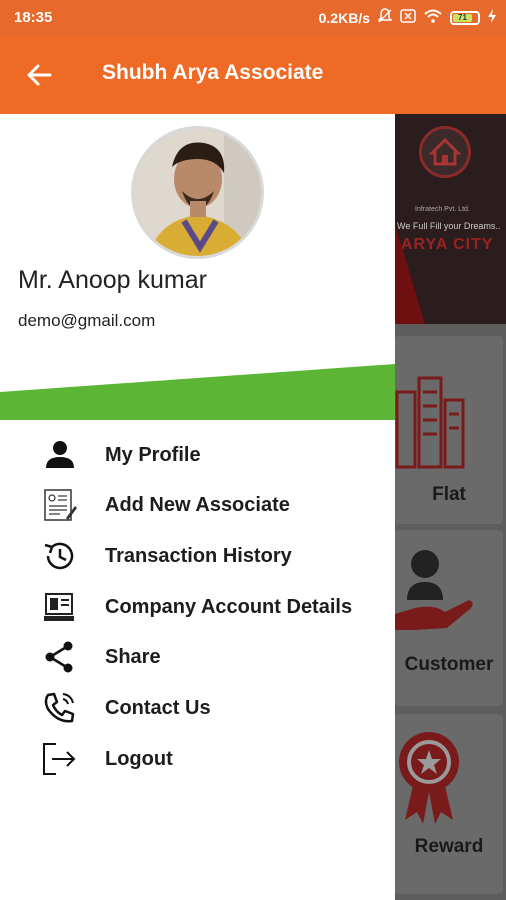 Image resolution: width=506 pixels, height=900 pixels. Describe the element at coordinates (445, 152) in the screenshot. I see `house-logo-icon` at that location.